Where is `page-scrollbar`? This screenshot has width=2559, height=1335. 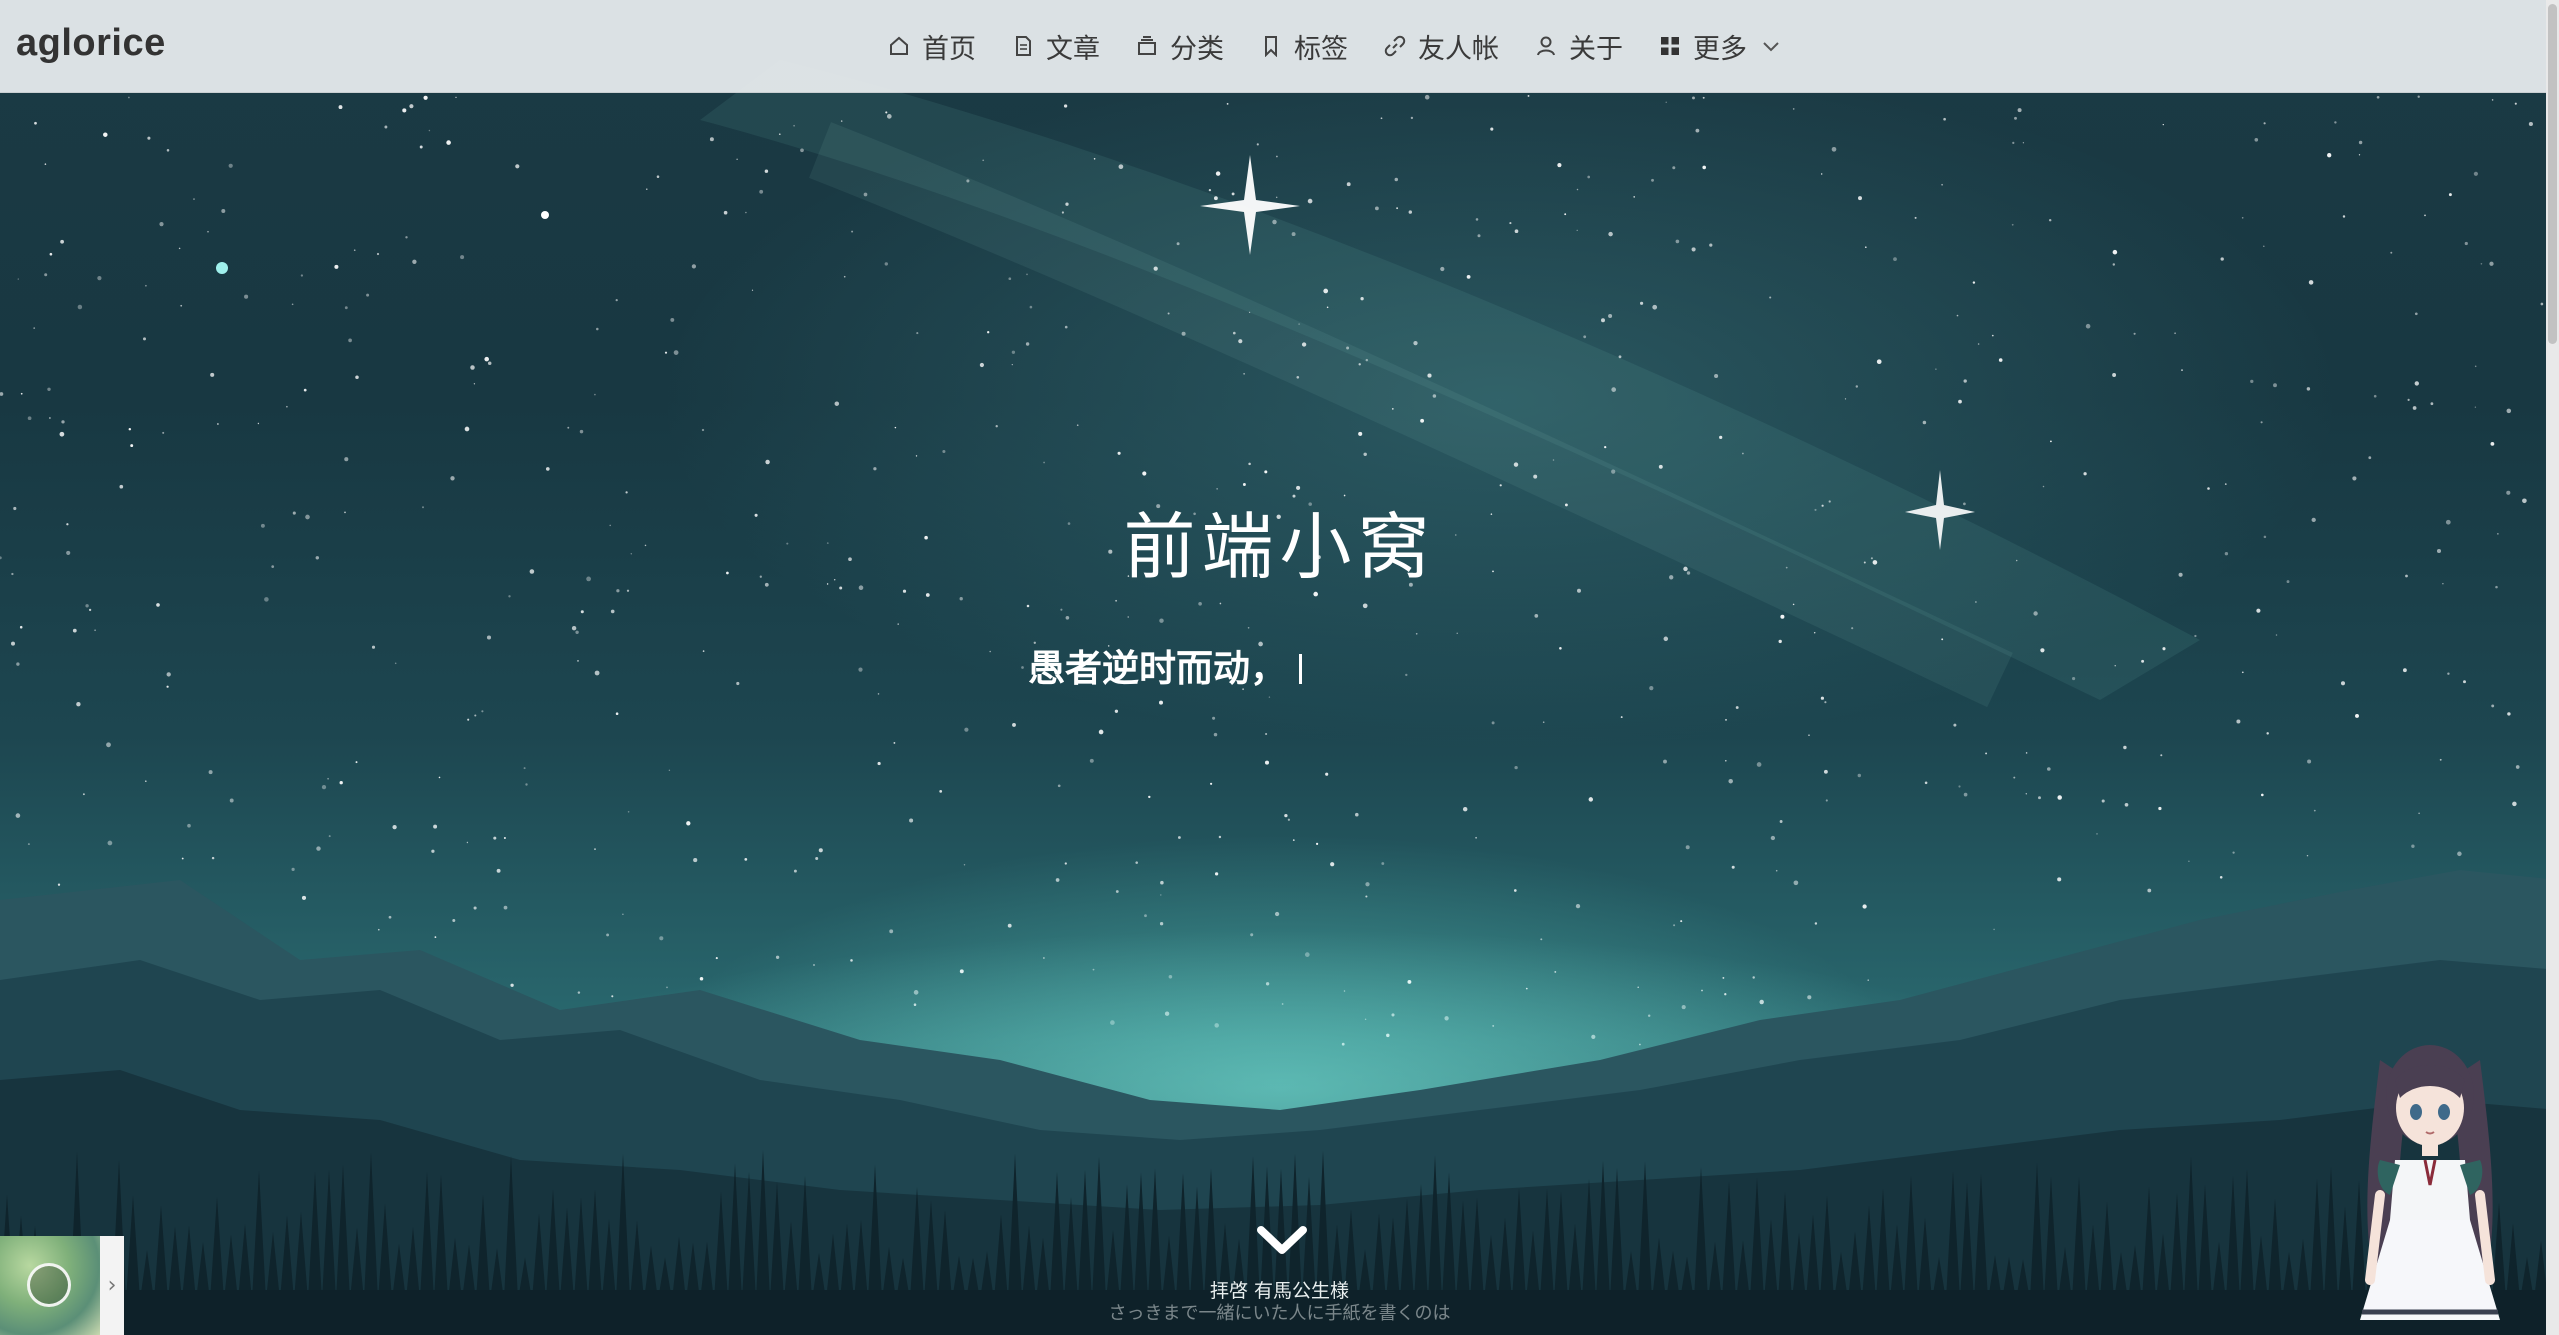
page-scrollbar is located at coordinates (2552, 667).